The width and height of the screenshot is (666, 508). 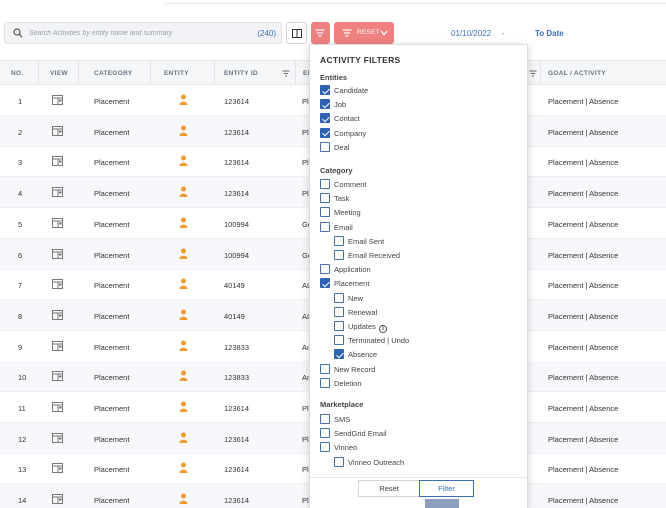 What do you see at coordinates (446, 488) in the screenshot?
I see `filters-apply-button: Filter` at bounding box center [446, 488].